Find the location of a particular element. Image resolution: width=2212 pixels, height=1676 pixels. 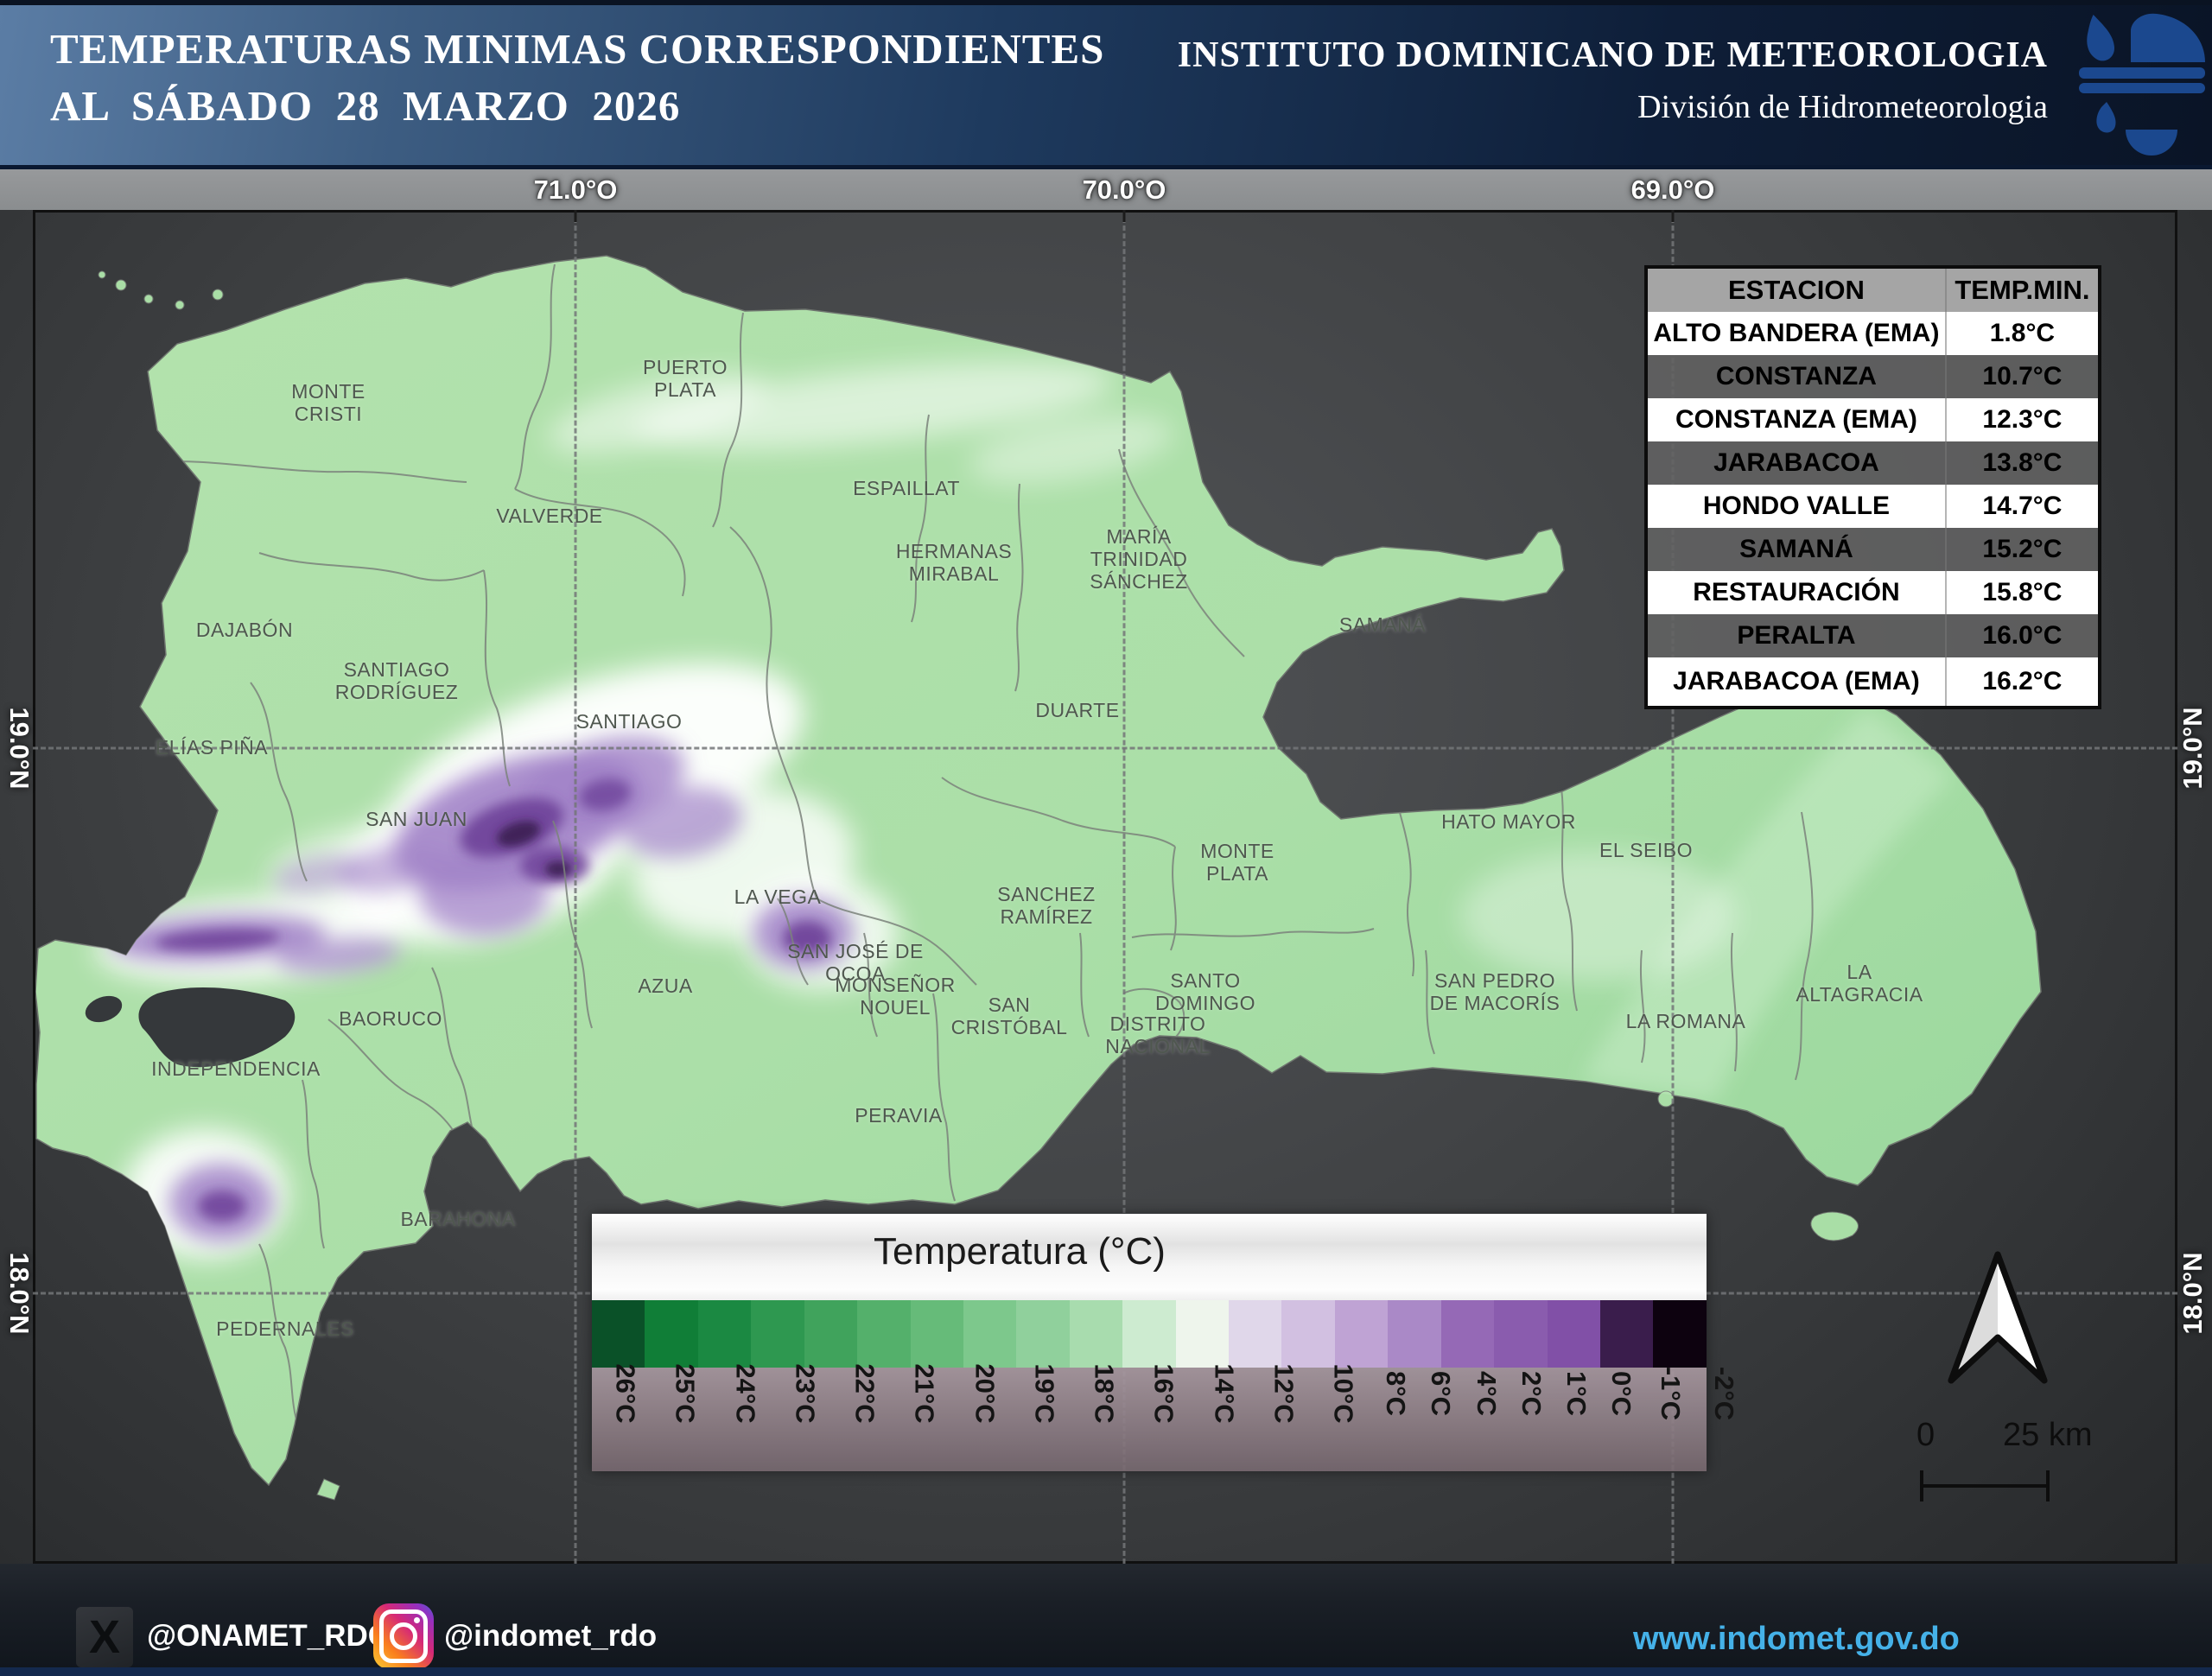

legend-colorbar is located at coordinates (1149, 1334).